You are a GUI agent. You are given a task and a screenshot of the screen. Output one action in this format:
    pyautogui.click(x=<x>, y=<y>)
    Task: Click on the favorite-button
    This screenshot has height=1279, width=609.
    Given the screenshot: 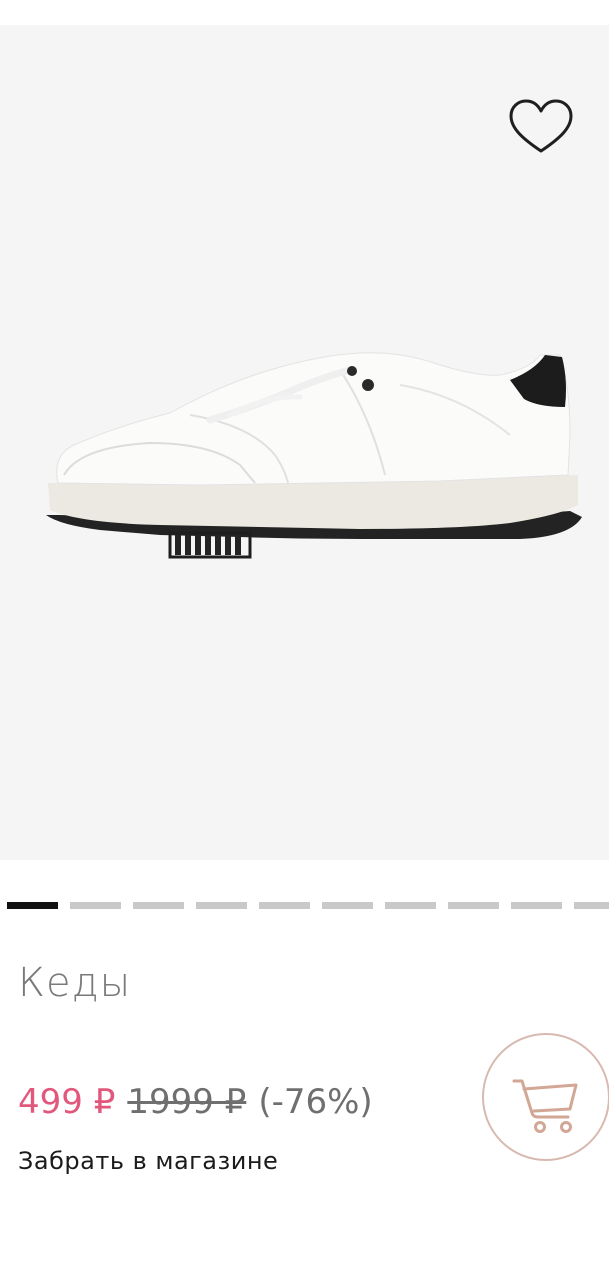 What is the action you would take?
    pyautogui.click(x=541, y=127)
    